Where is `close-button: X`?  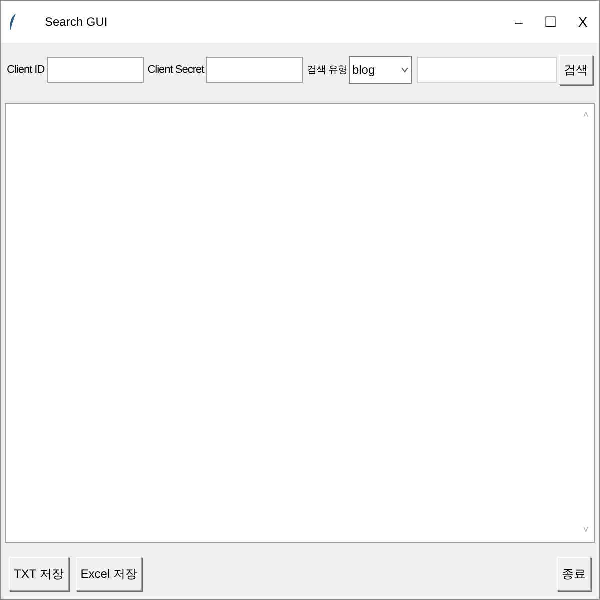
close-button: X is located at coordinates (583, 22).